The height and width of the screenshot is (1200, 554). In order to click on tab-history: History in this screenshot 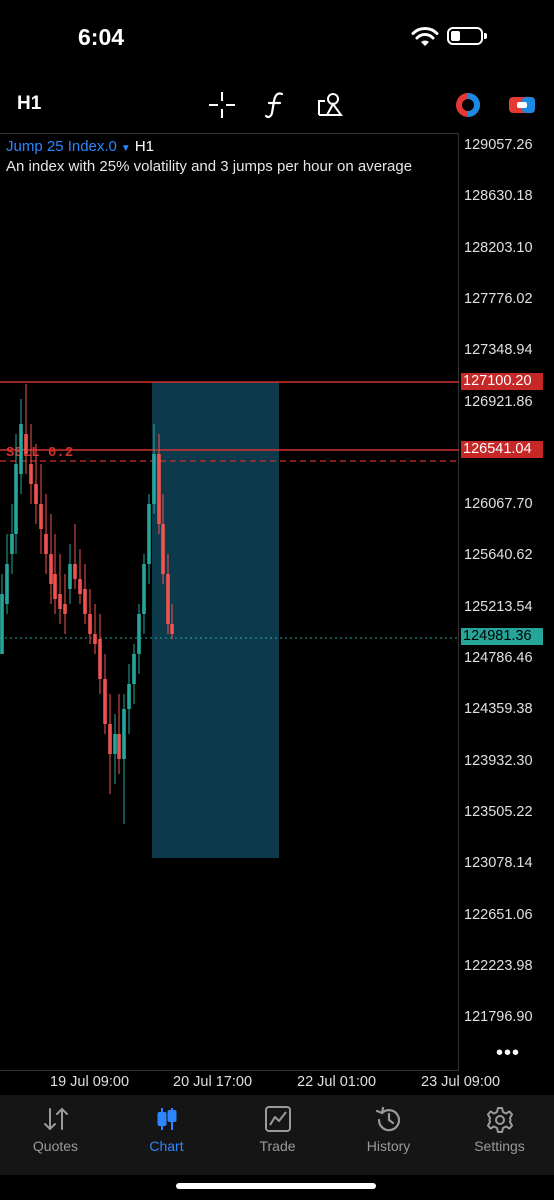, I will do `click(388, 1135)`.